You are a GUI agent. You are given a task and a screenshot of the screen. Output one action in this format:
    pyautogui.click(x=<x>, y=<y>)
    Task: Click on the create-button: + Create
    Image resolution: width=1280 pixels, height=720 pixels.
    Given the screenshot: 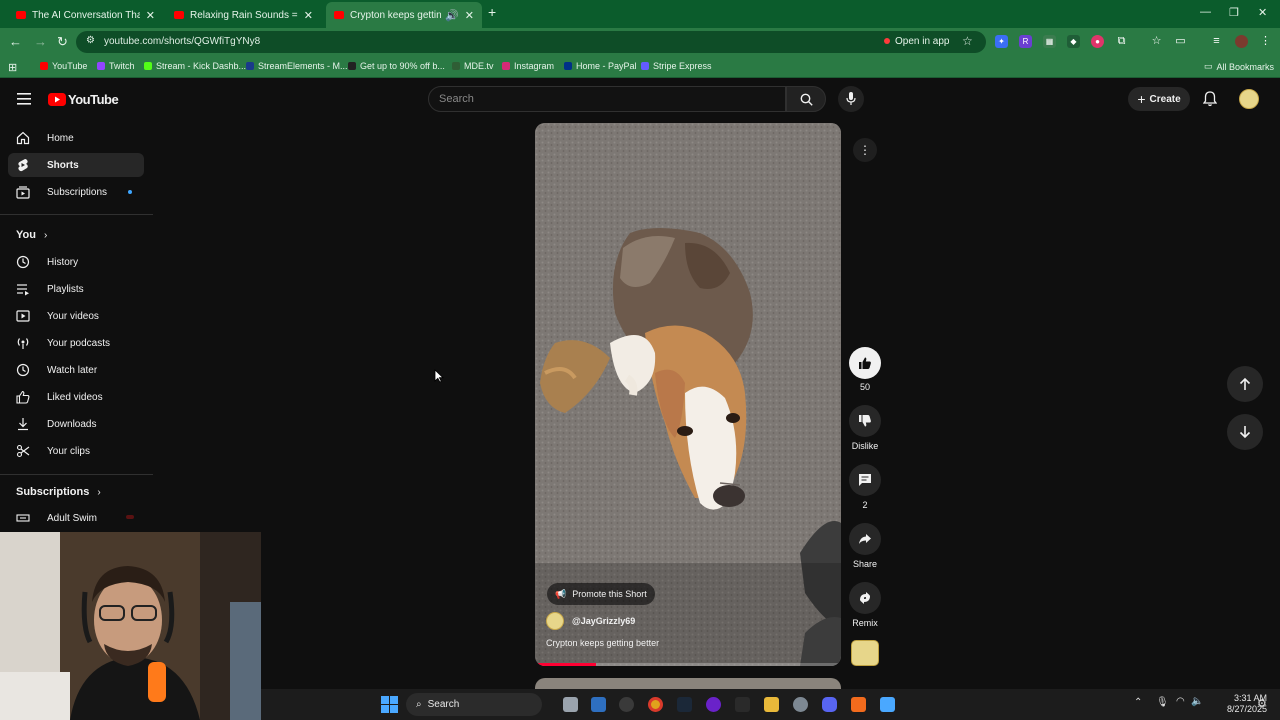 What is the action you would take?
    pyautogui.click(x=1159, y=99)
    